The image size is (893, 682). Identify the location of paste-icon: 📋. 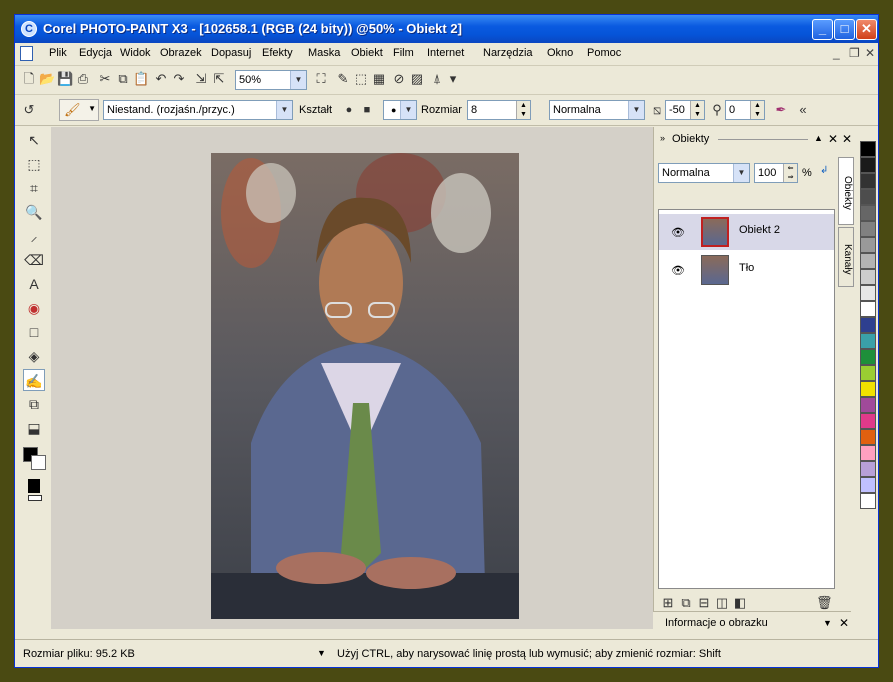
(141, 79).